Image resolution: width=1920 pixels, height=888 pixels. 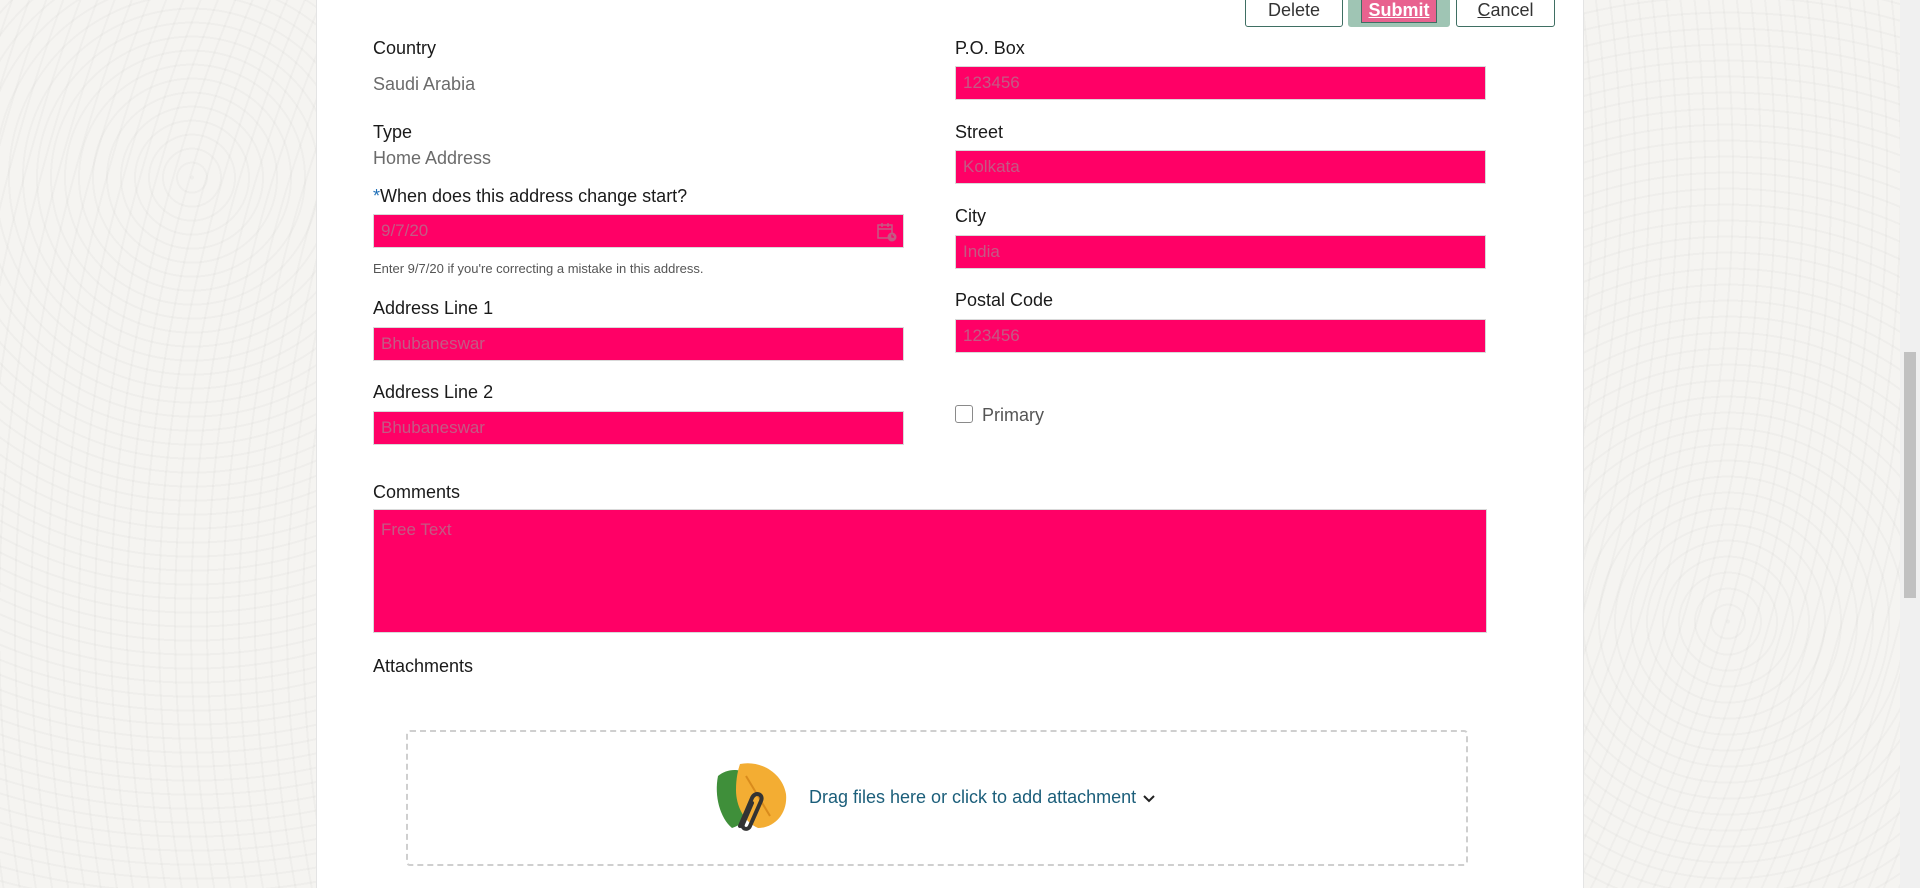 What do you see at coordinates (991, 335) in the screenshot?
I see `postal-code-placeholder: 123456` at bounding box center [991, 335].